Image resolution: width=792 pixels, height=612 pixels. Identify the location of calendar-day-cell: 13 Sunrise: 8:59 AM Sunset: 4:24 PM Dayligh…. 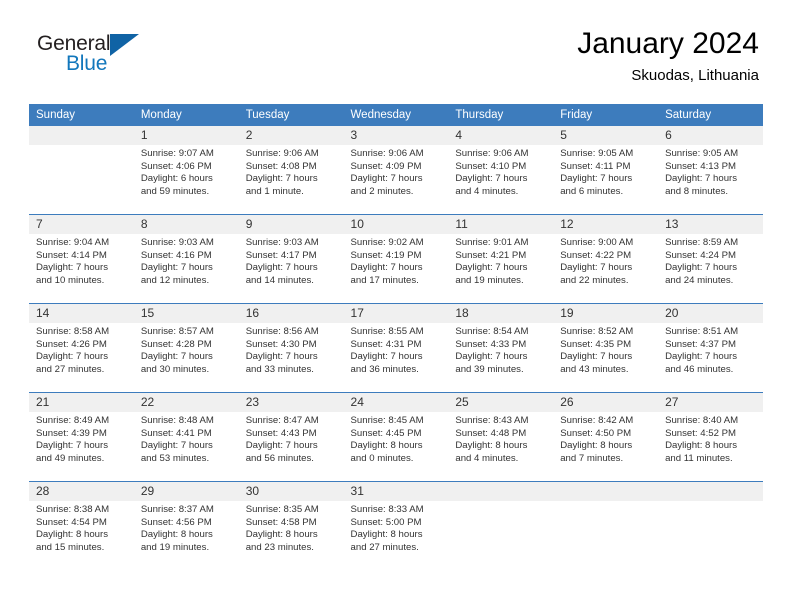
(710, 259).